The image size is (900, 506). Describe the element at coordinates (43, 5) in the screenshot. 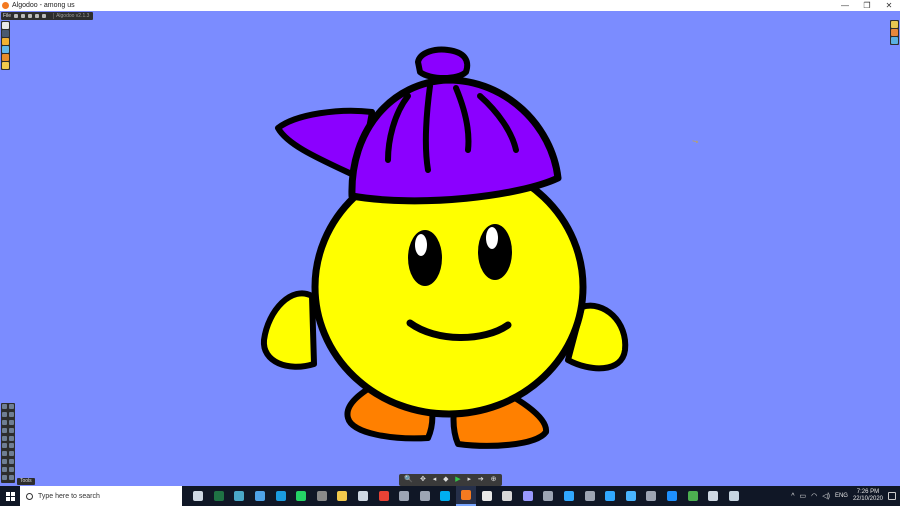

I see `window-title: Algodoo - among us` at that location.